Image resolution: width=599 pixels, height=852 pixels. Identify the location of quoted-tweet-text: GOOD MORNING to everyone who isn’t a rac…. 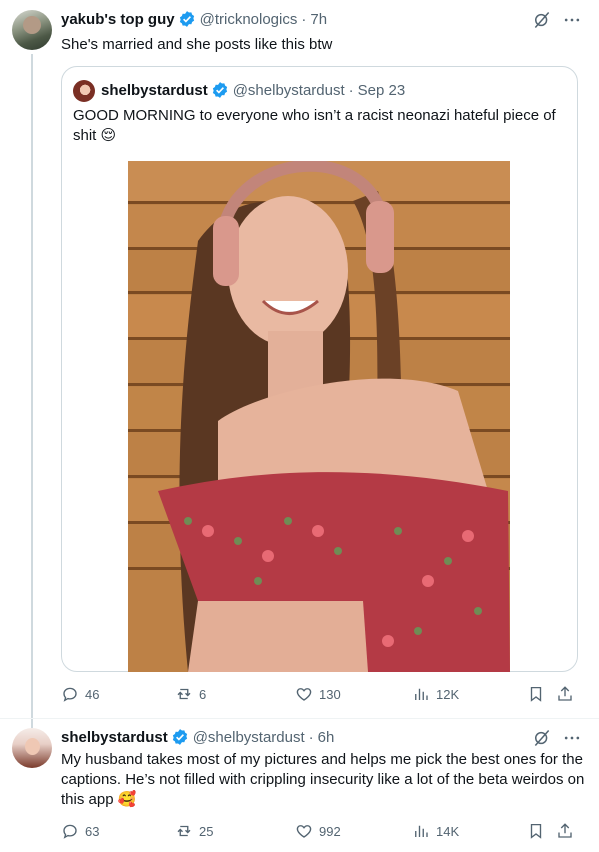
(314, 125).